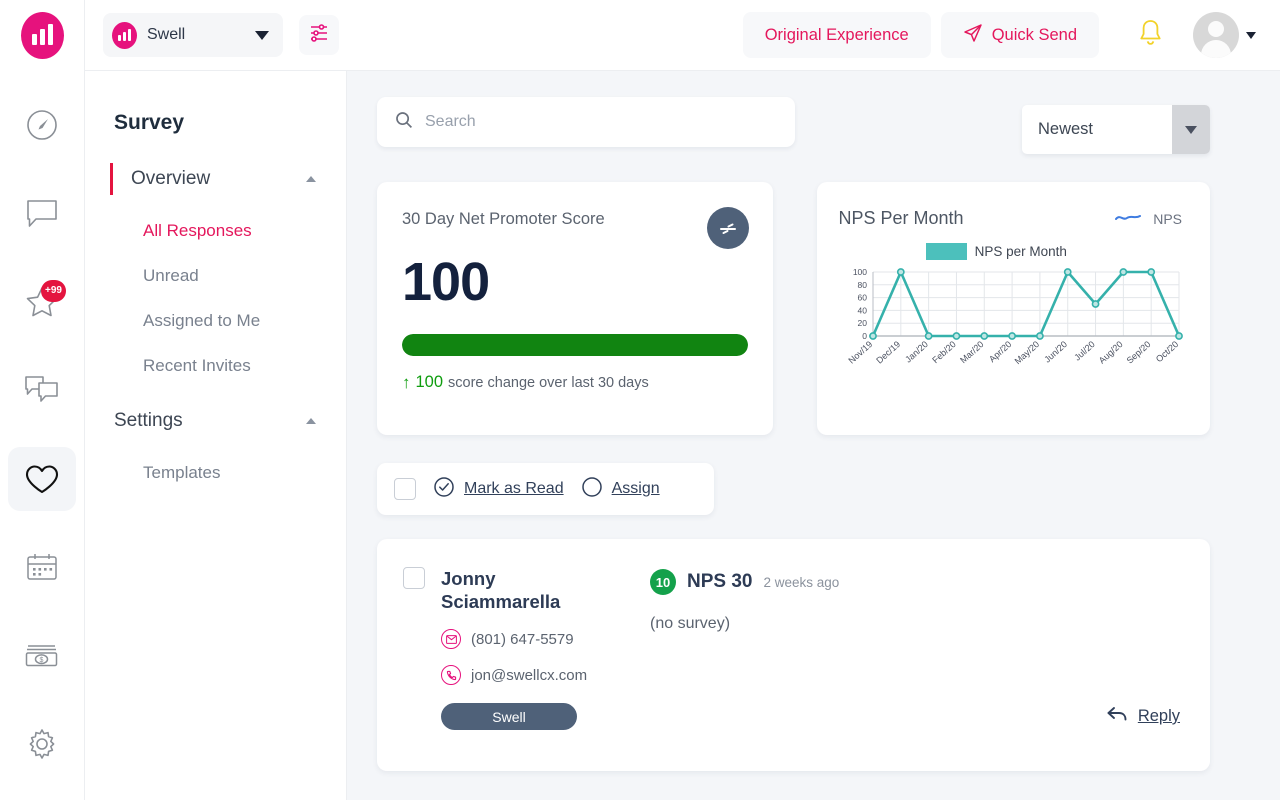  What do you see at coordinates (1110, 352) in the screenshot?
I see `svg-text: Aug/20` at bounding box center [1110, 352].